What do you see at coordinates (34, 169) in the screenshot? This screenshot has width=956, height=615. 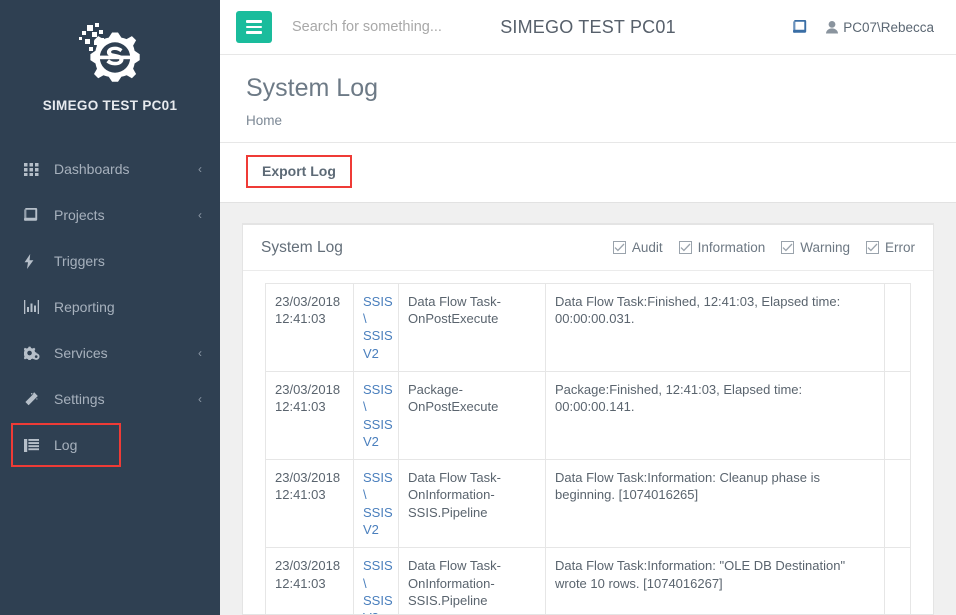 I see `grid-icon` at bounding box center [34, 169].